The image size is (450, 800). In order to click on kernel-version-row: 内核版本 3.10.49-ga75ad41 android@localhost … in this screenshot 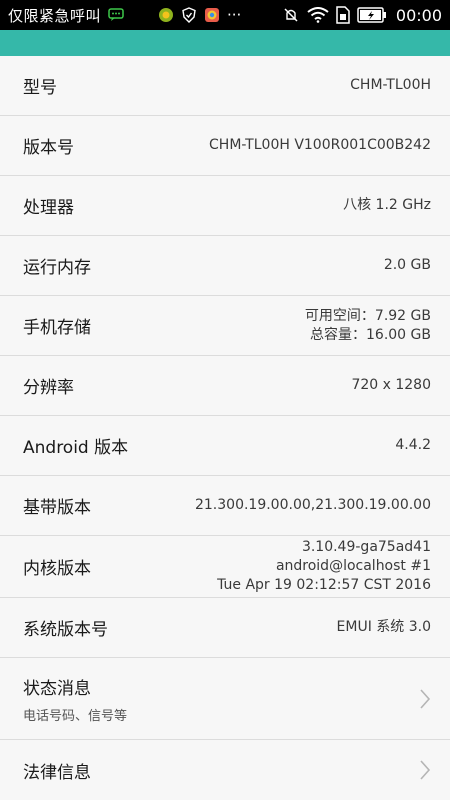, I will do `click(225, 567)`.